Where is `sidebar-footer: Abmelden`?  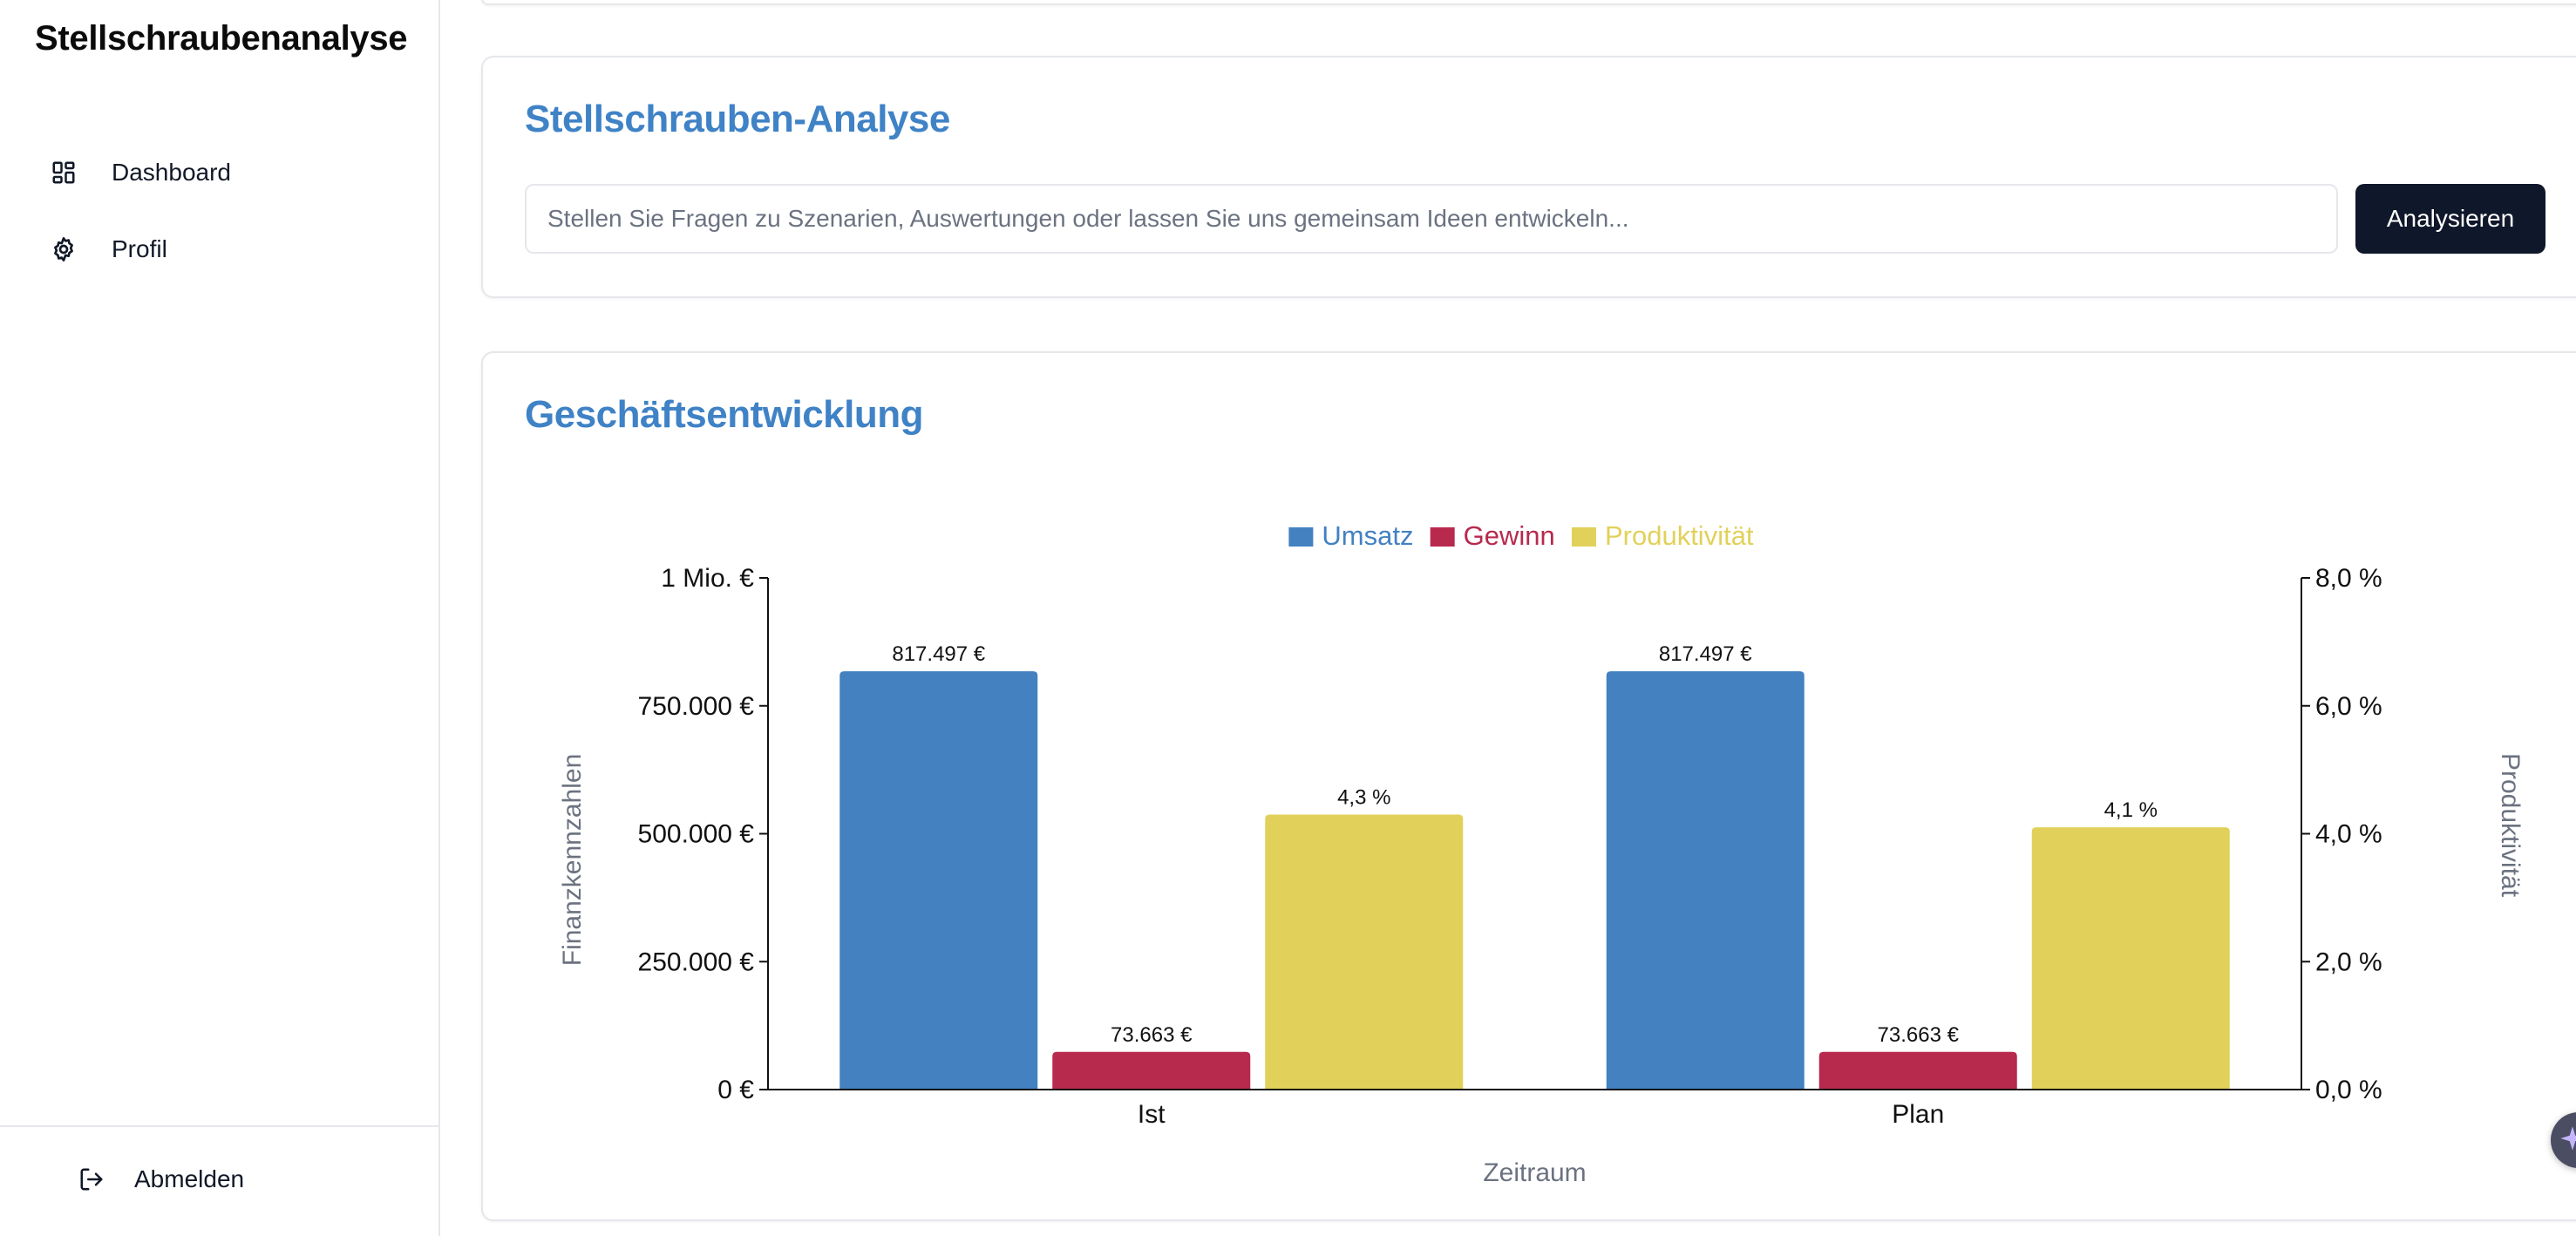 sidebar-footer: Abmelden is located at coordinates (219, 1180).